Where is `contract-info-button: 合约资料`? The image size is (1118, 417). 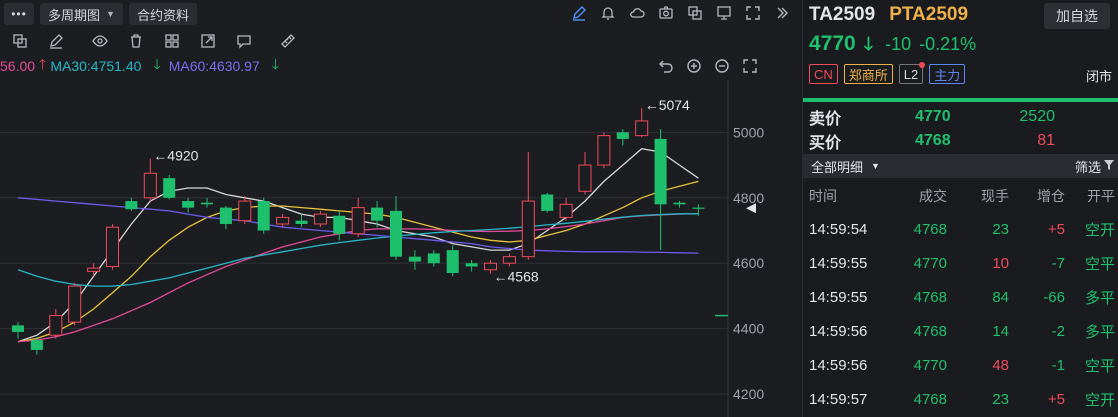 contract-info-button: 合约资料 is located at coordinates (162, 14).